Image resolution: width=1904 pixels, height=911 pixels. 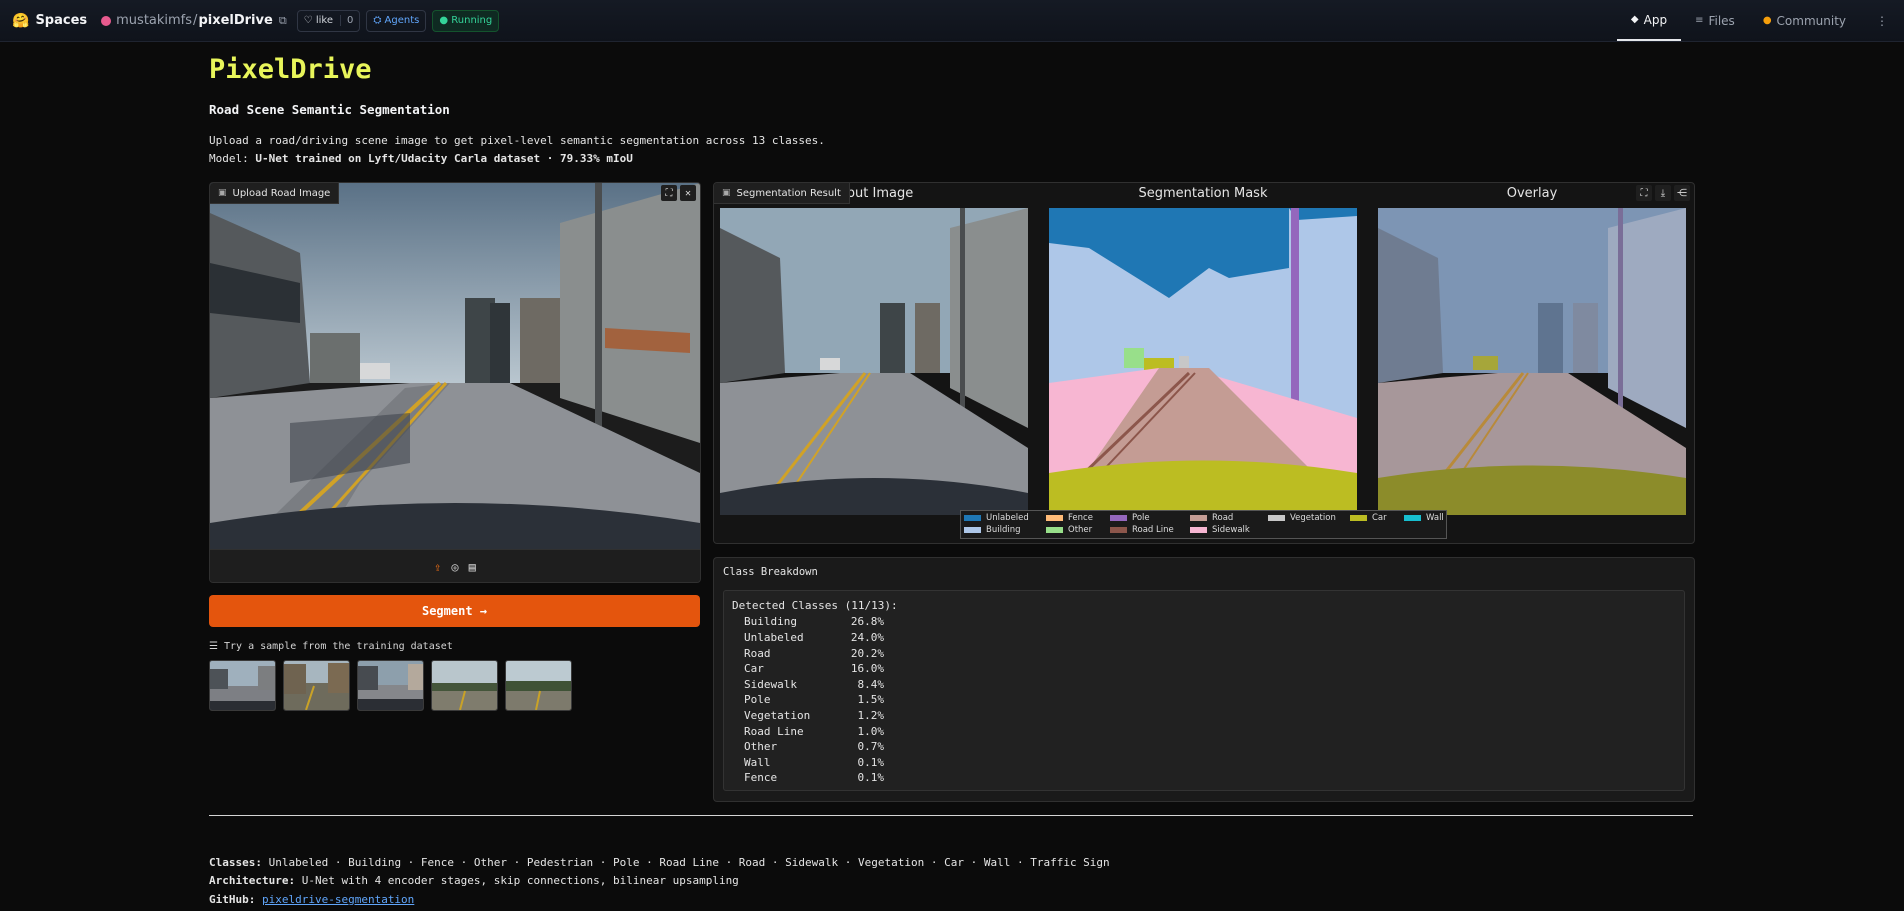 What do you see at coordinates (309, 20) in the screenshot?
I see `heart-icon: ♡` at bounding box center [309, 20].